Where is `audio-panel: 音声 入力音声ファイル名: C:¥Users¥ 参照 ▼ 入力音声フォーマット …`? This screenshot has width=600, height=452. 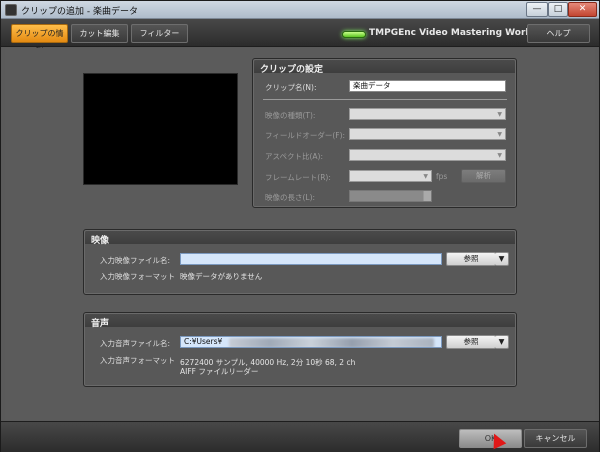
audio-panel: 音声 入力音声ファイル名: C:¥Users¥ 参照 ▼ 入力音声フォーマット … is located at coordinates (300, 349).